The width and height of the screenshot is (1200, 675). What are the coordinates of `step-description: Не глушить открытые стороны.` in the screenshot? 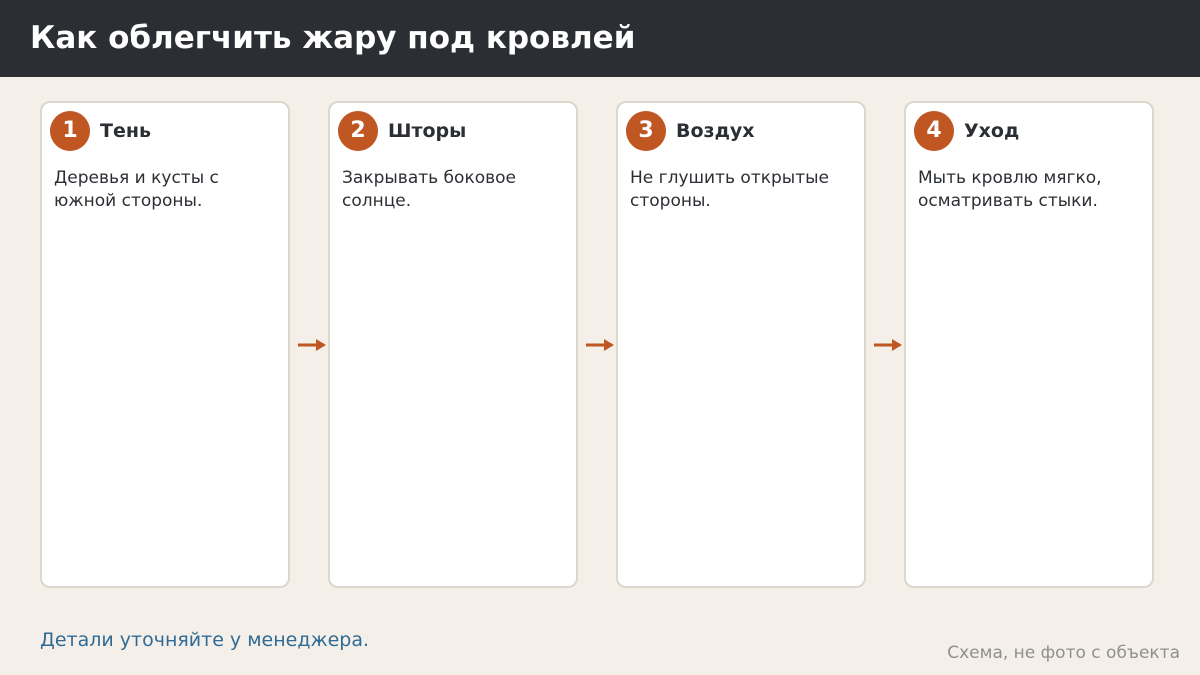 It's located at (730, 189).